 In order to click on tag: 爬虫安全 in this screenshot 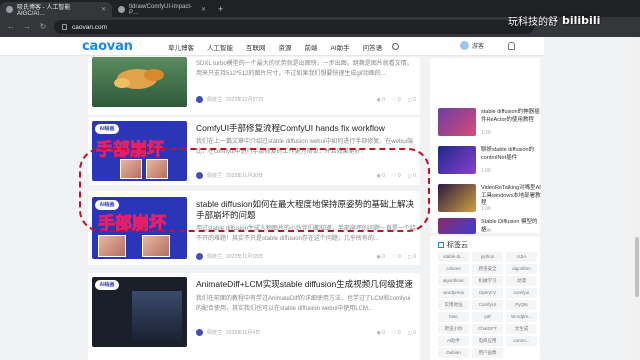, I will do `click(487, 269)`.